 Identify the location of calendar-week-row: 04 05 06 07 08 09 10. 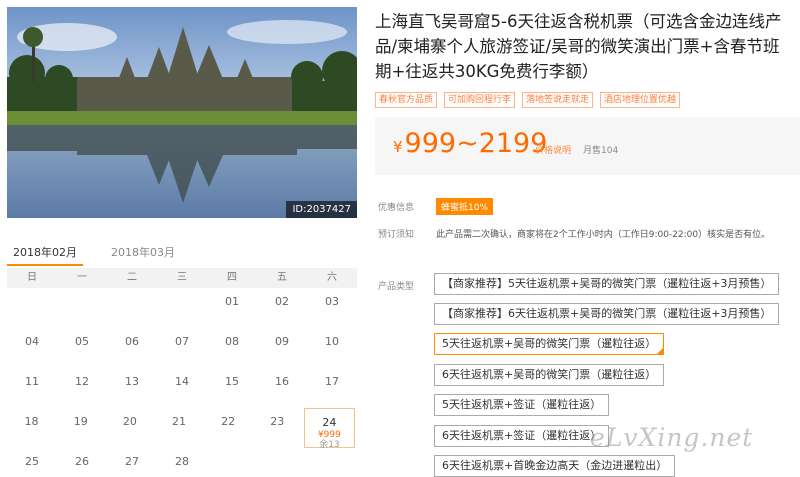
(182, 348).